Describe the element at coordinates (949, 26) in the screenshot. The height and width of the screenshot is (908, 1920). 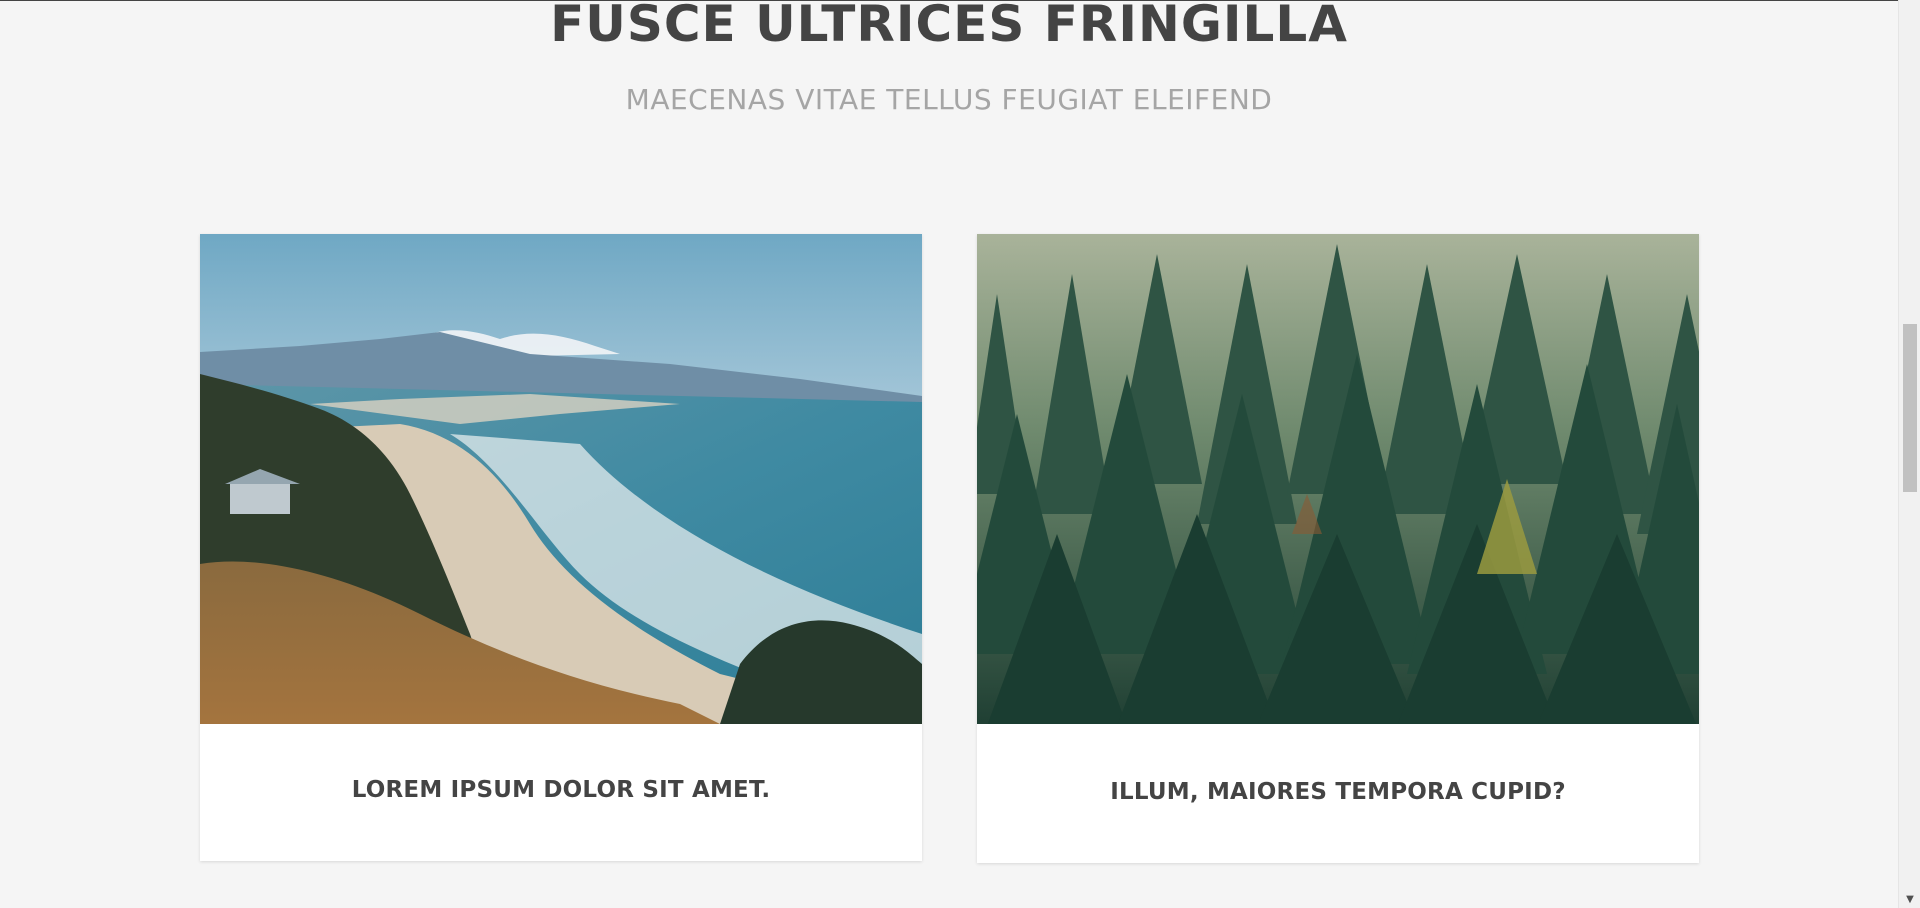
I see `section-title: FUSCE ULTRICES FRINGILLA` at that location.